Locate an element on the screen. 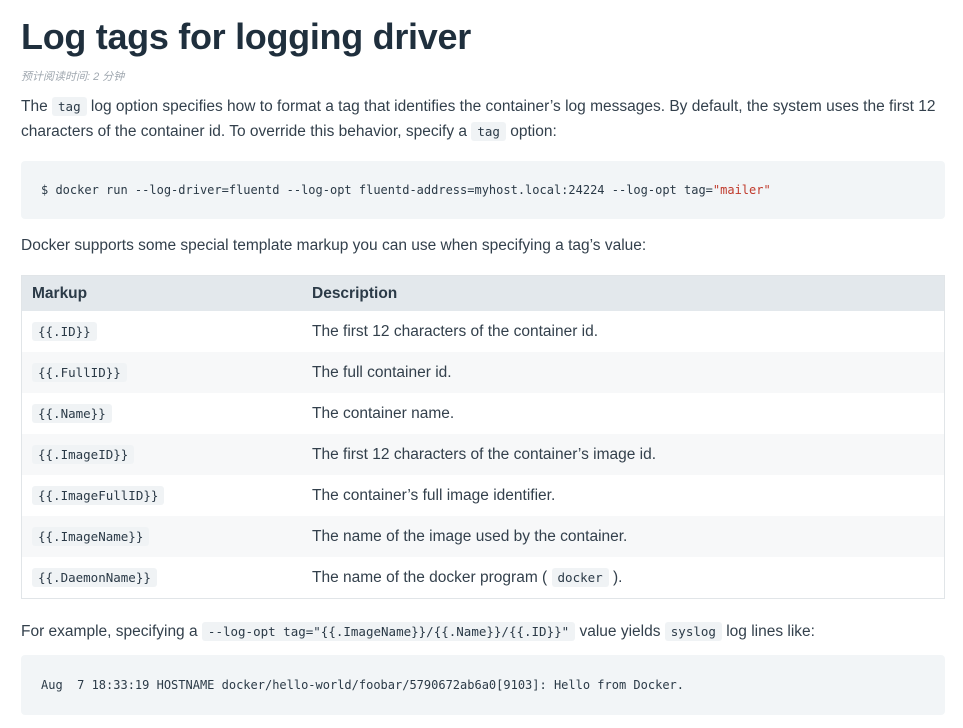 This screenshot has height=728, width=963. table-row: {{.FullID}} The full container id. is located at coordinates (483, 372).